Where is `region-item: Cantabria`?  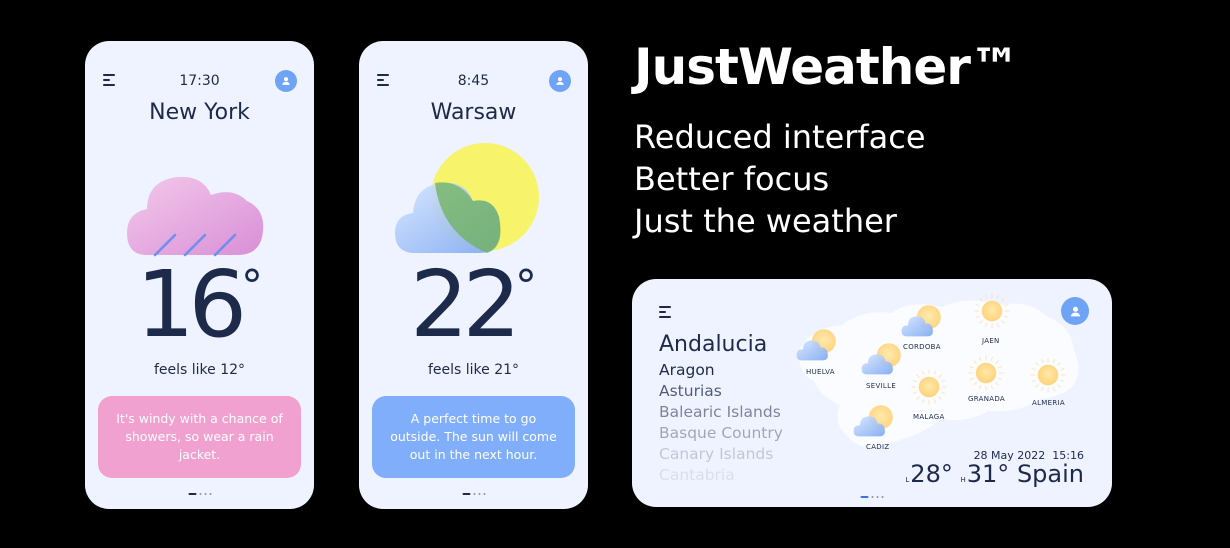 region-item: Cantabria is located at coordinates (721, 475).